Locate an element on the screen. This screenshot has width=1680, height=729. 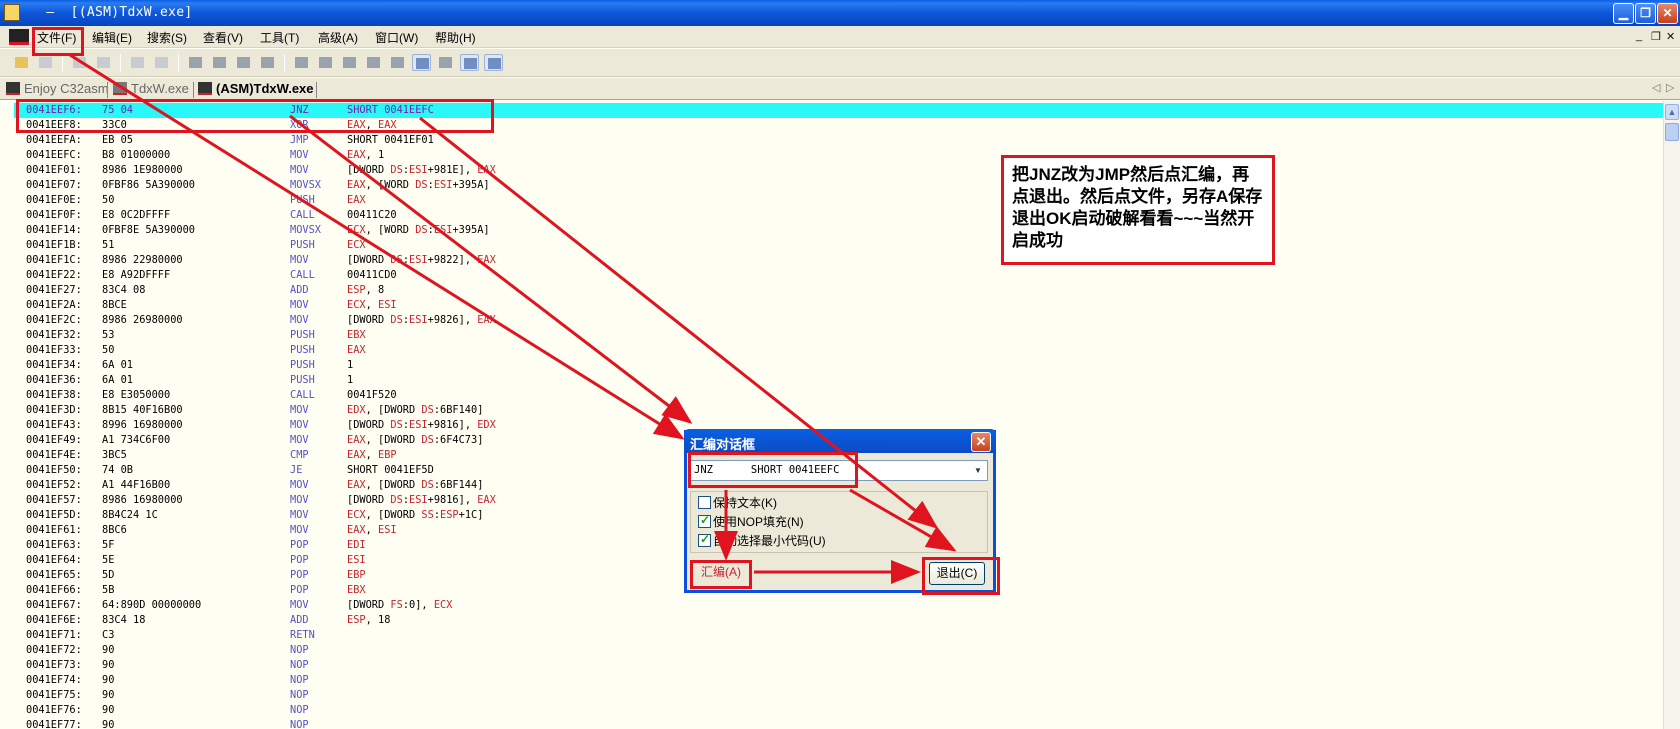
tab-enjoy-c32asm: Enjoy C32asm is located at coordinates (57, 90).